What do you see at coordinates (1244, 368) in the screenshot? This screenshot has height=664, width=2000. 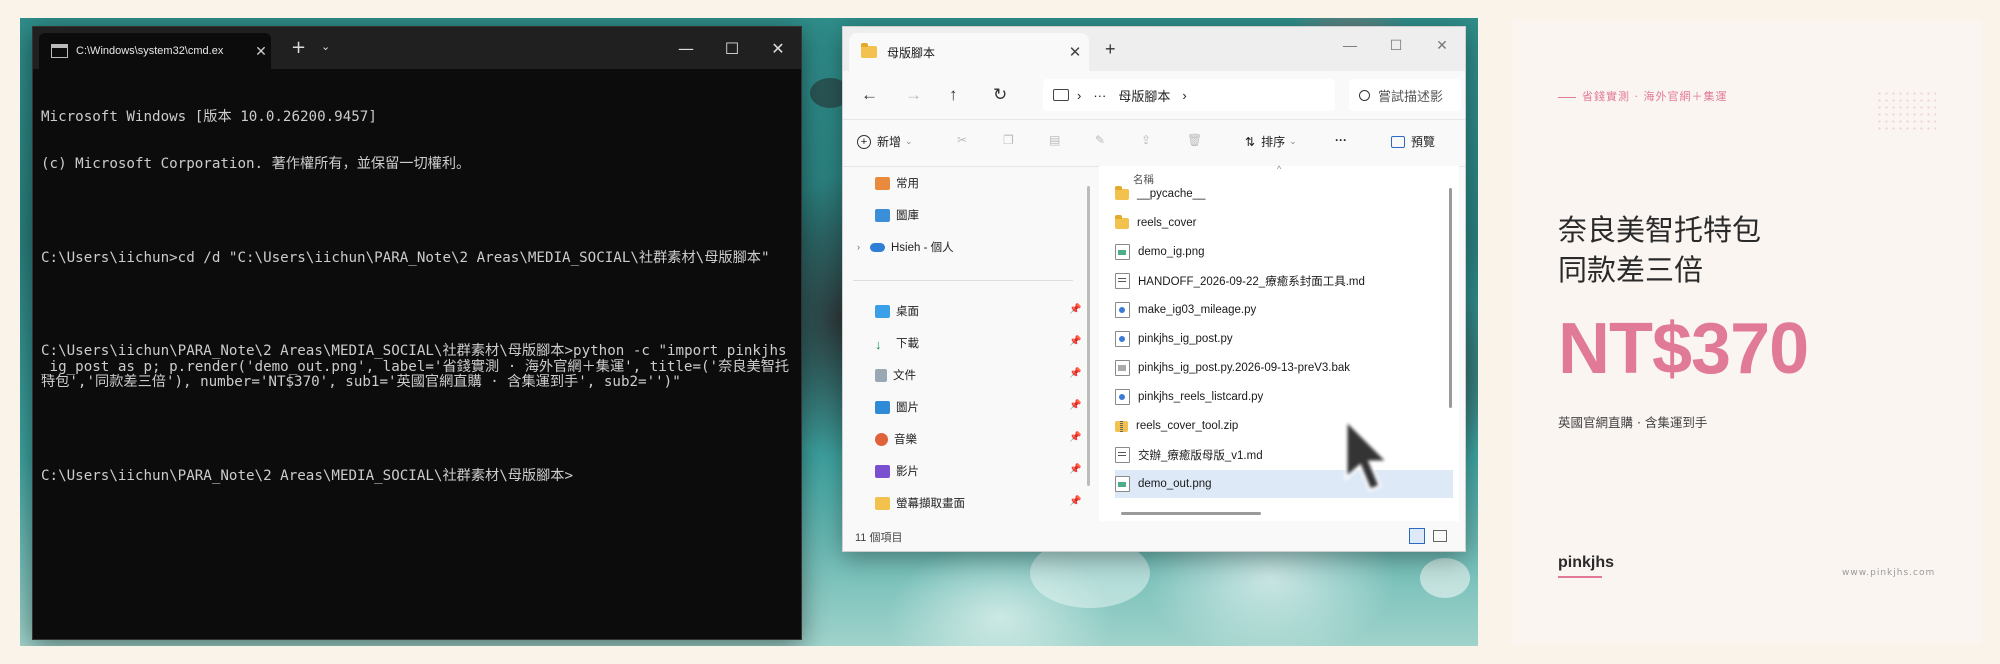 I see `file-name: pinkjhs_ig_post.py.2026-09-13-preV3.bak` at bounding box center [1244, 368].